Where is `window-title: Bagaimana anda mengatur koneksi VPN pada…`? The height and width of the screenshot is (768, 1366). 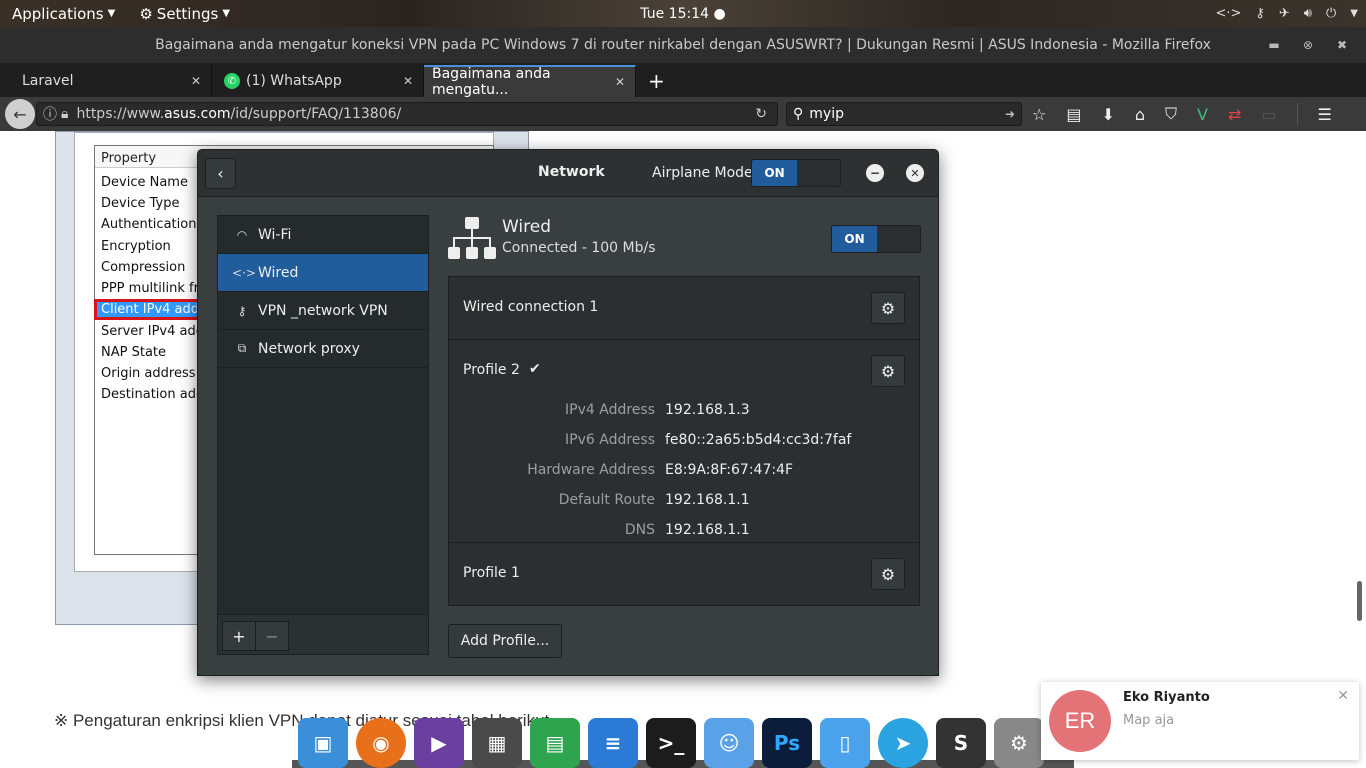
window-title: Bagaimana anda mengatur koneksi VPN pada… is located at coordinates (683, 45).